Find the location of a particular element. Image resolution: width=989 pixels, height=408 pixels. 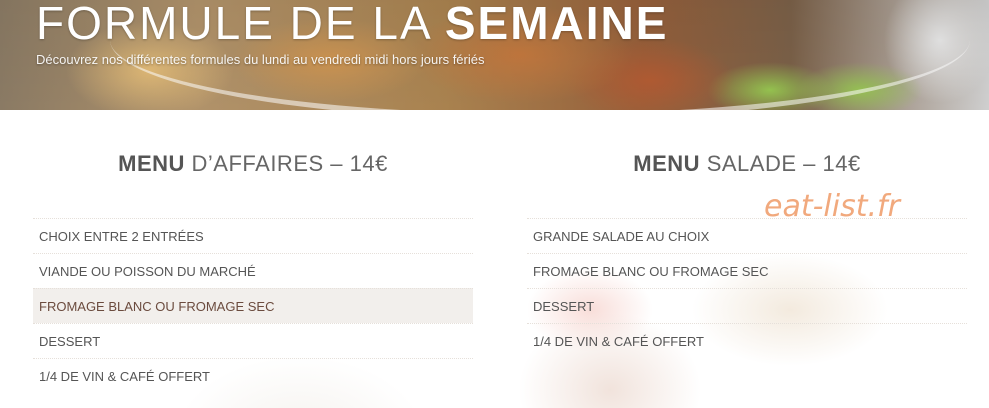

menu-heading-rest: SALADE – 14€ is located at coordinates (780, 163).